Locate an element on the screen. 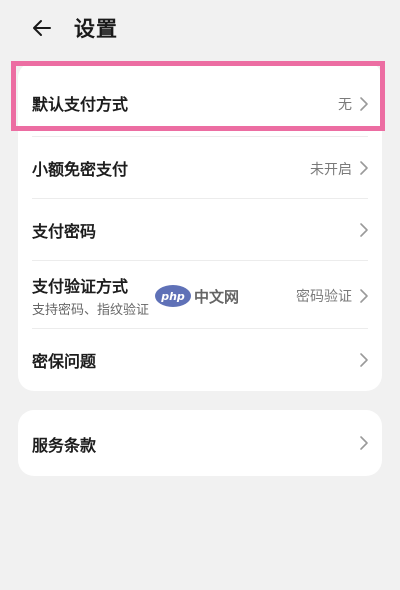  row-payment-password: 支付密码 is located at coordinates (200, 230).